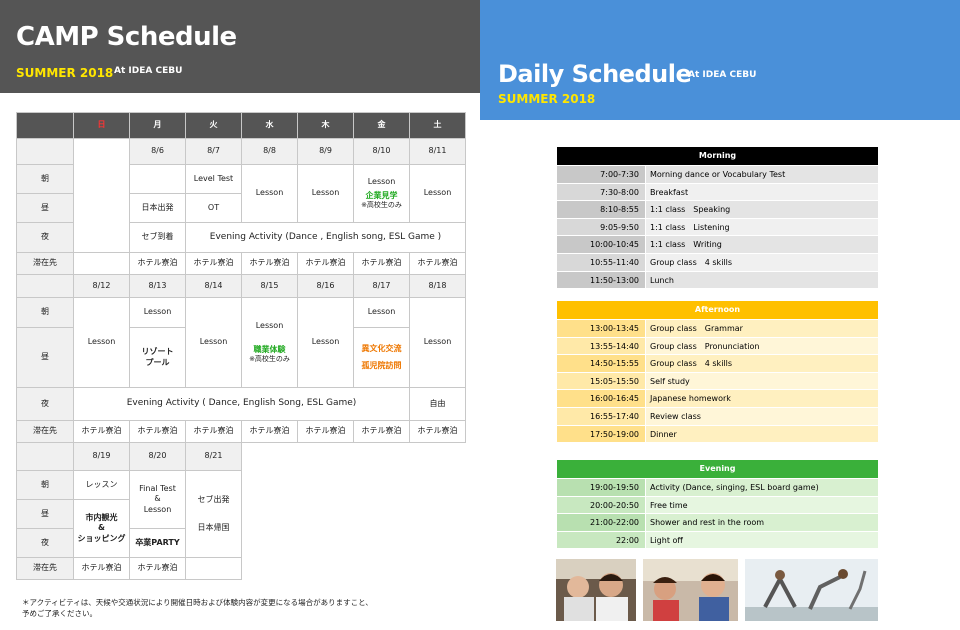  Describe the element at coordinates (157, 312) in the screenshot. I see `week2-mon-lesson: Lesson` at that location.